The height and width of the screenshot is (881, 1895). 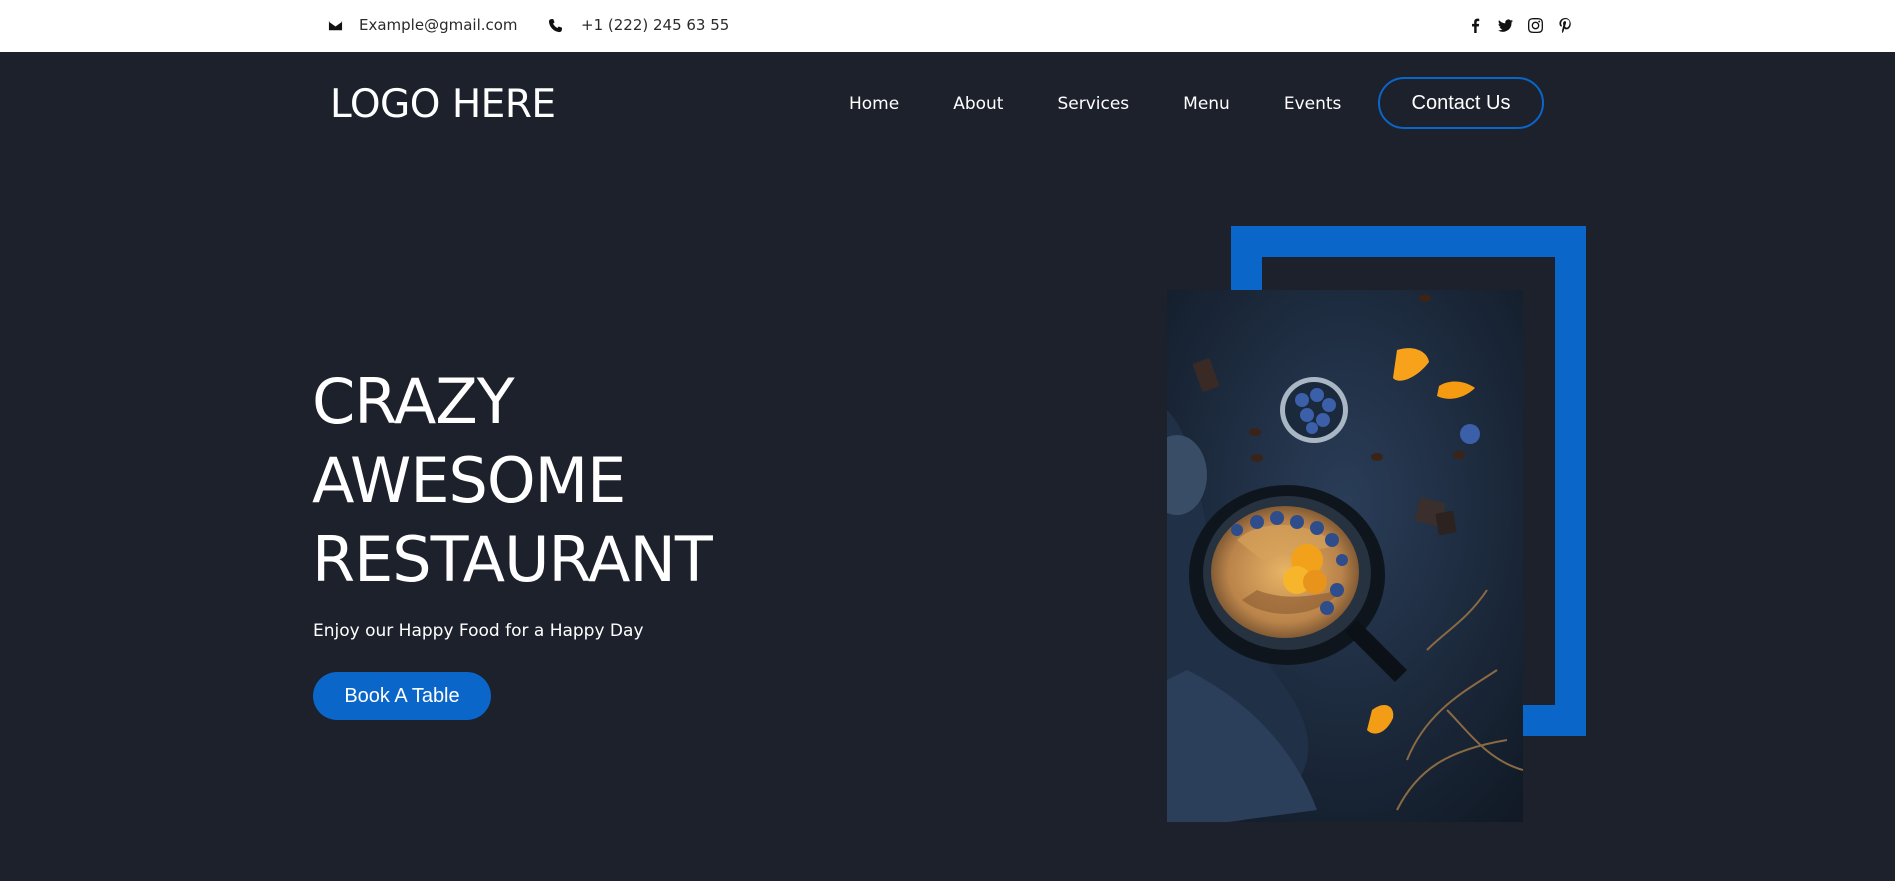 What do you see at coordinates (1565, 25) in the screenshot?
I see `pinterest-icon` at bounding box center [1565, 25].